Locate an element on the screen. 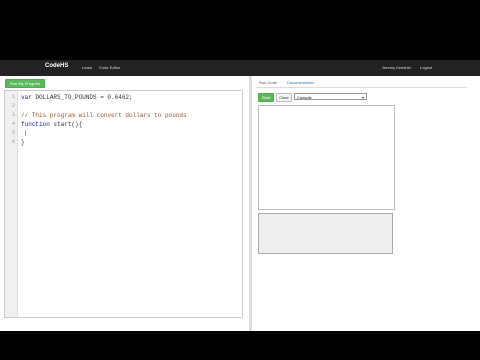  run-my-program-button: Run My Program is located at coordinates (25, 83).